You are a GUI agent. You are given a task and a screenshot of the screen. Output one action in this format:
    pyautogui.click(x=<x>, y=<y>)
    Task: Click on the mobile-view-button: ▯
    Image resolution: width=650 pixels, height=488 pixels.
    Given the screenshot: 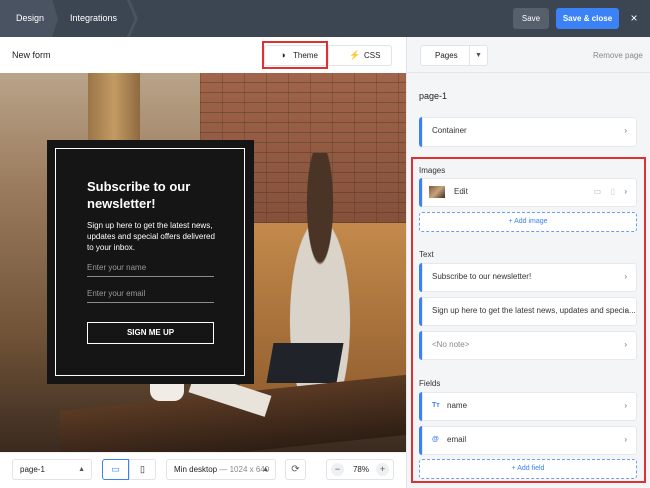 What is the action you would take?
    pyautogui.click(x=142, y=469)
    